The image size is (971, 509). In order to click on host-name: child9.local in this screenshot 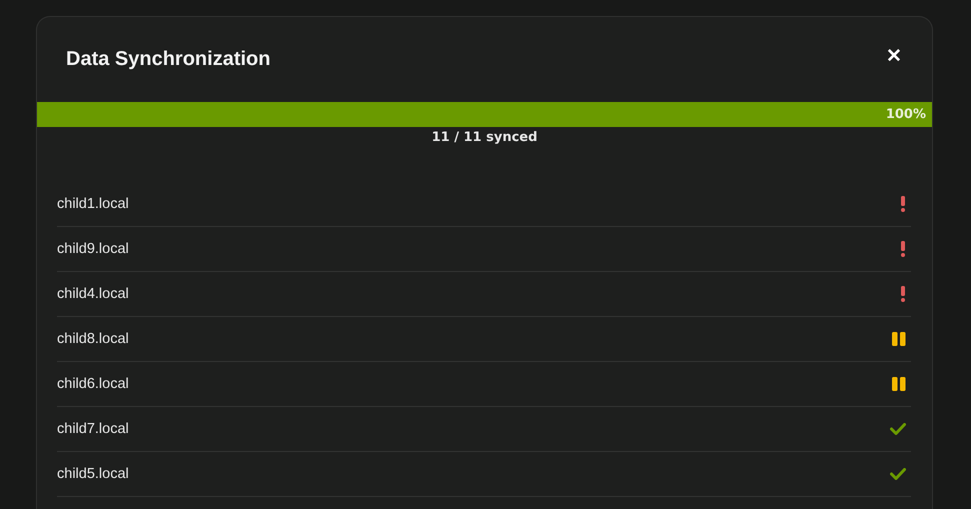, I will do `click(93, 249)`.